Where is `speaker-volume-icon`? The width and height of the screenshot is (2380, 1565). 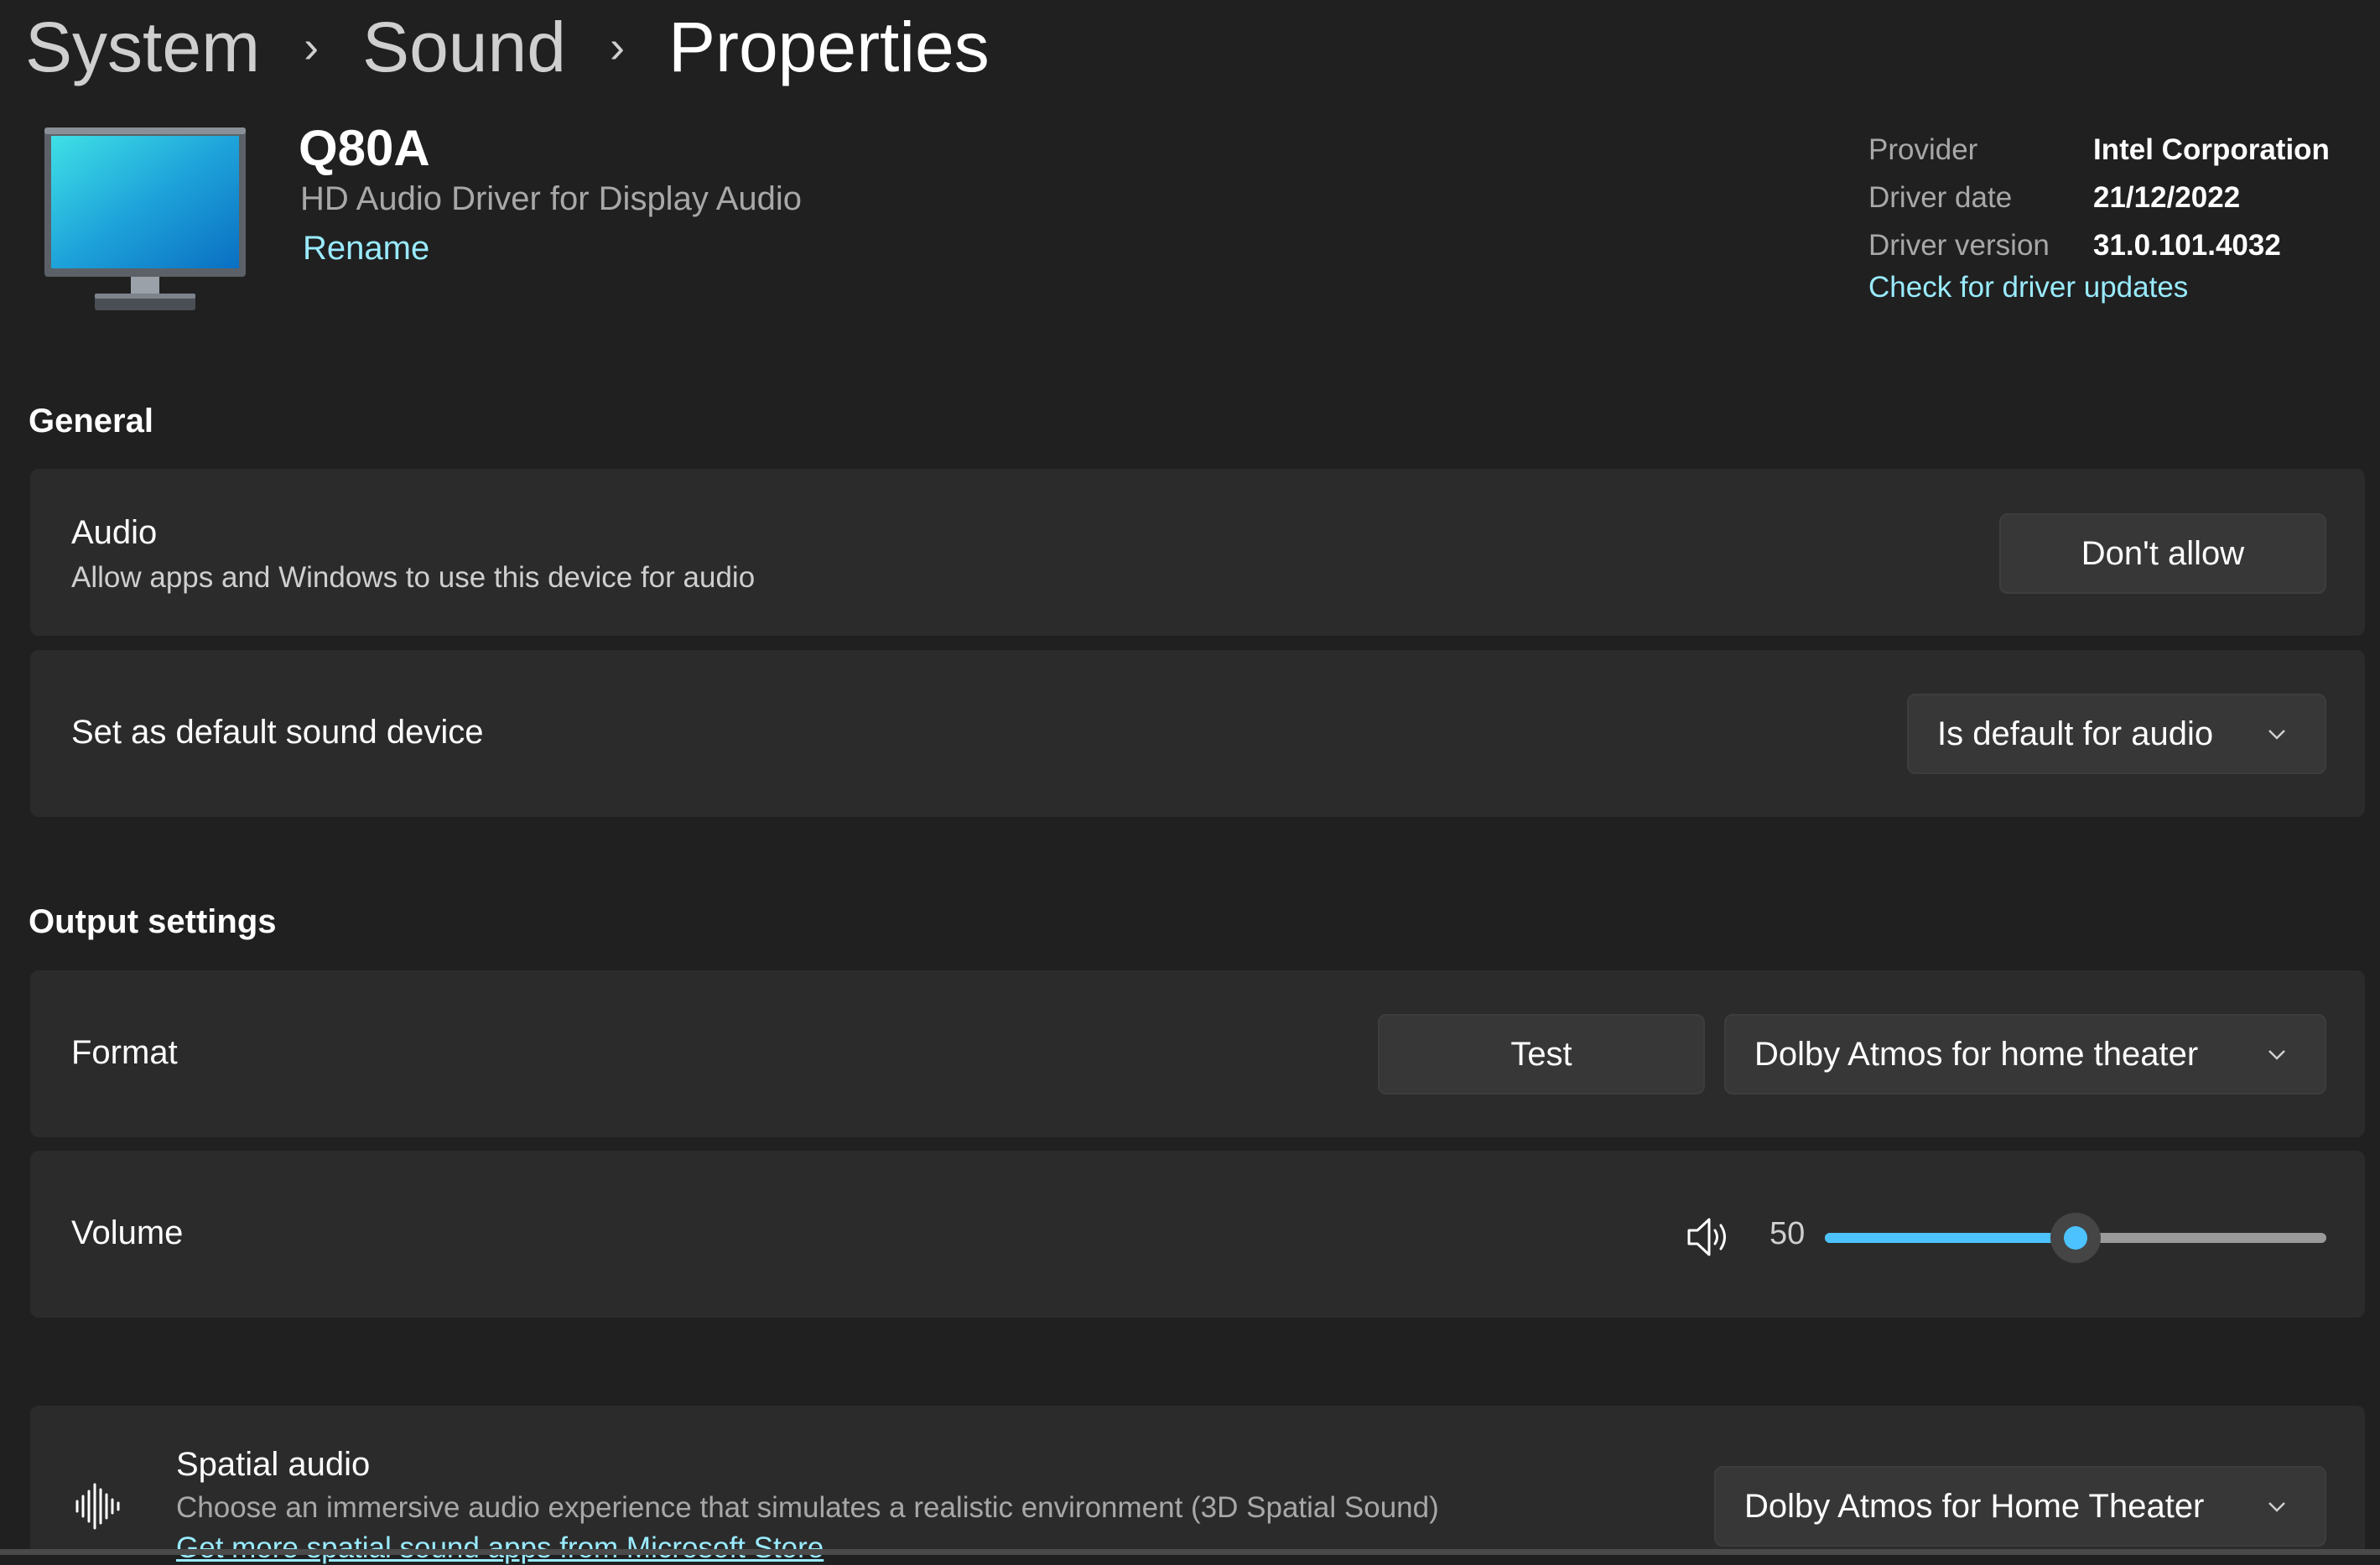
speaker-volume-icon is located at coordinates (1708, 1237).